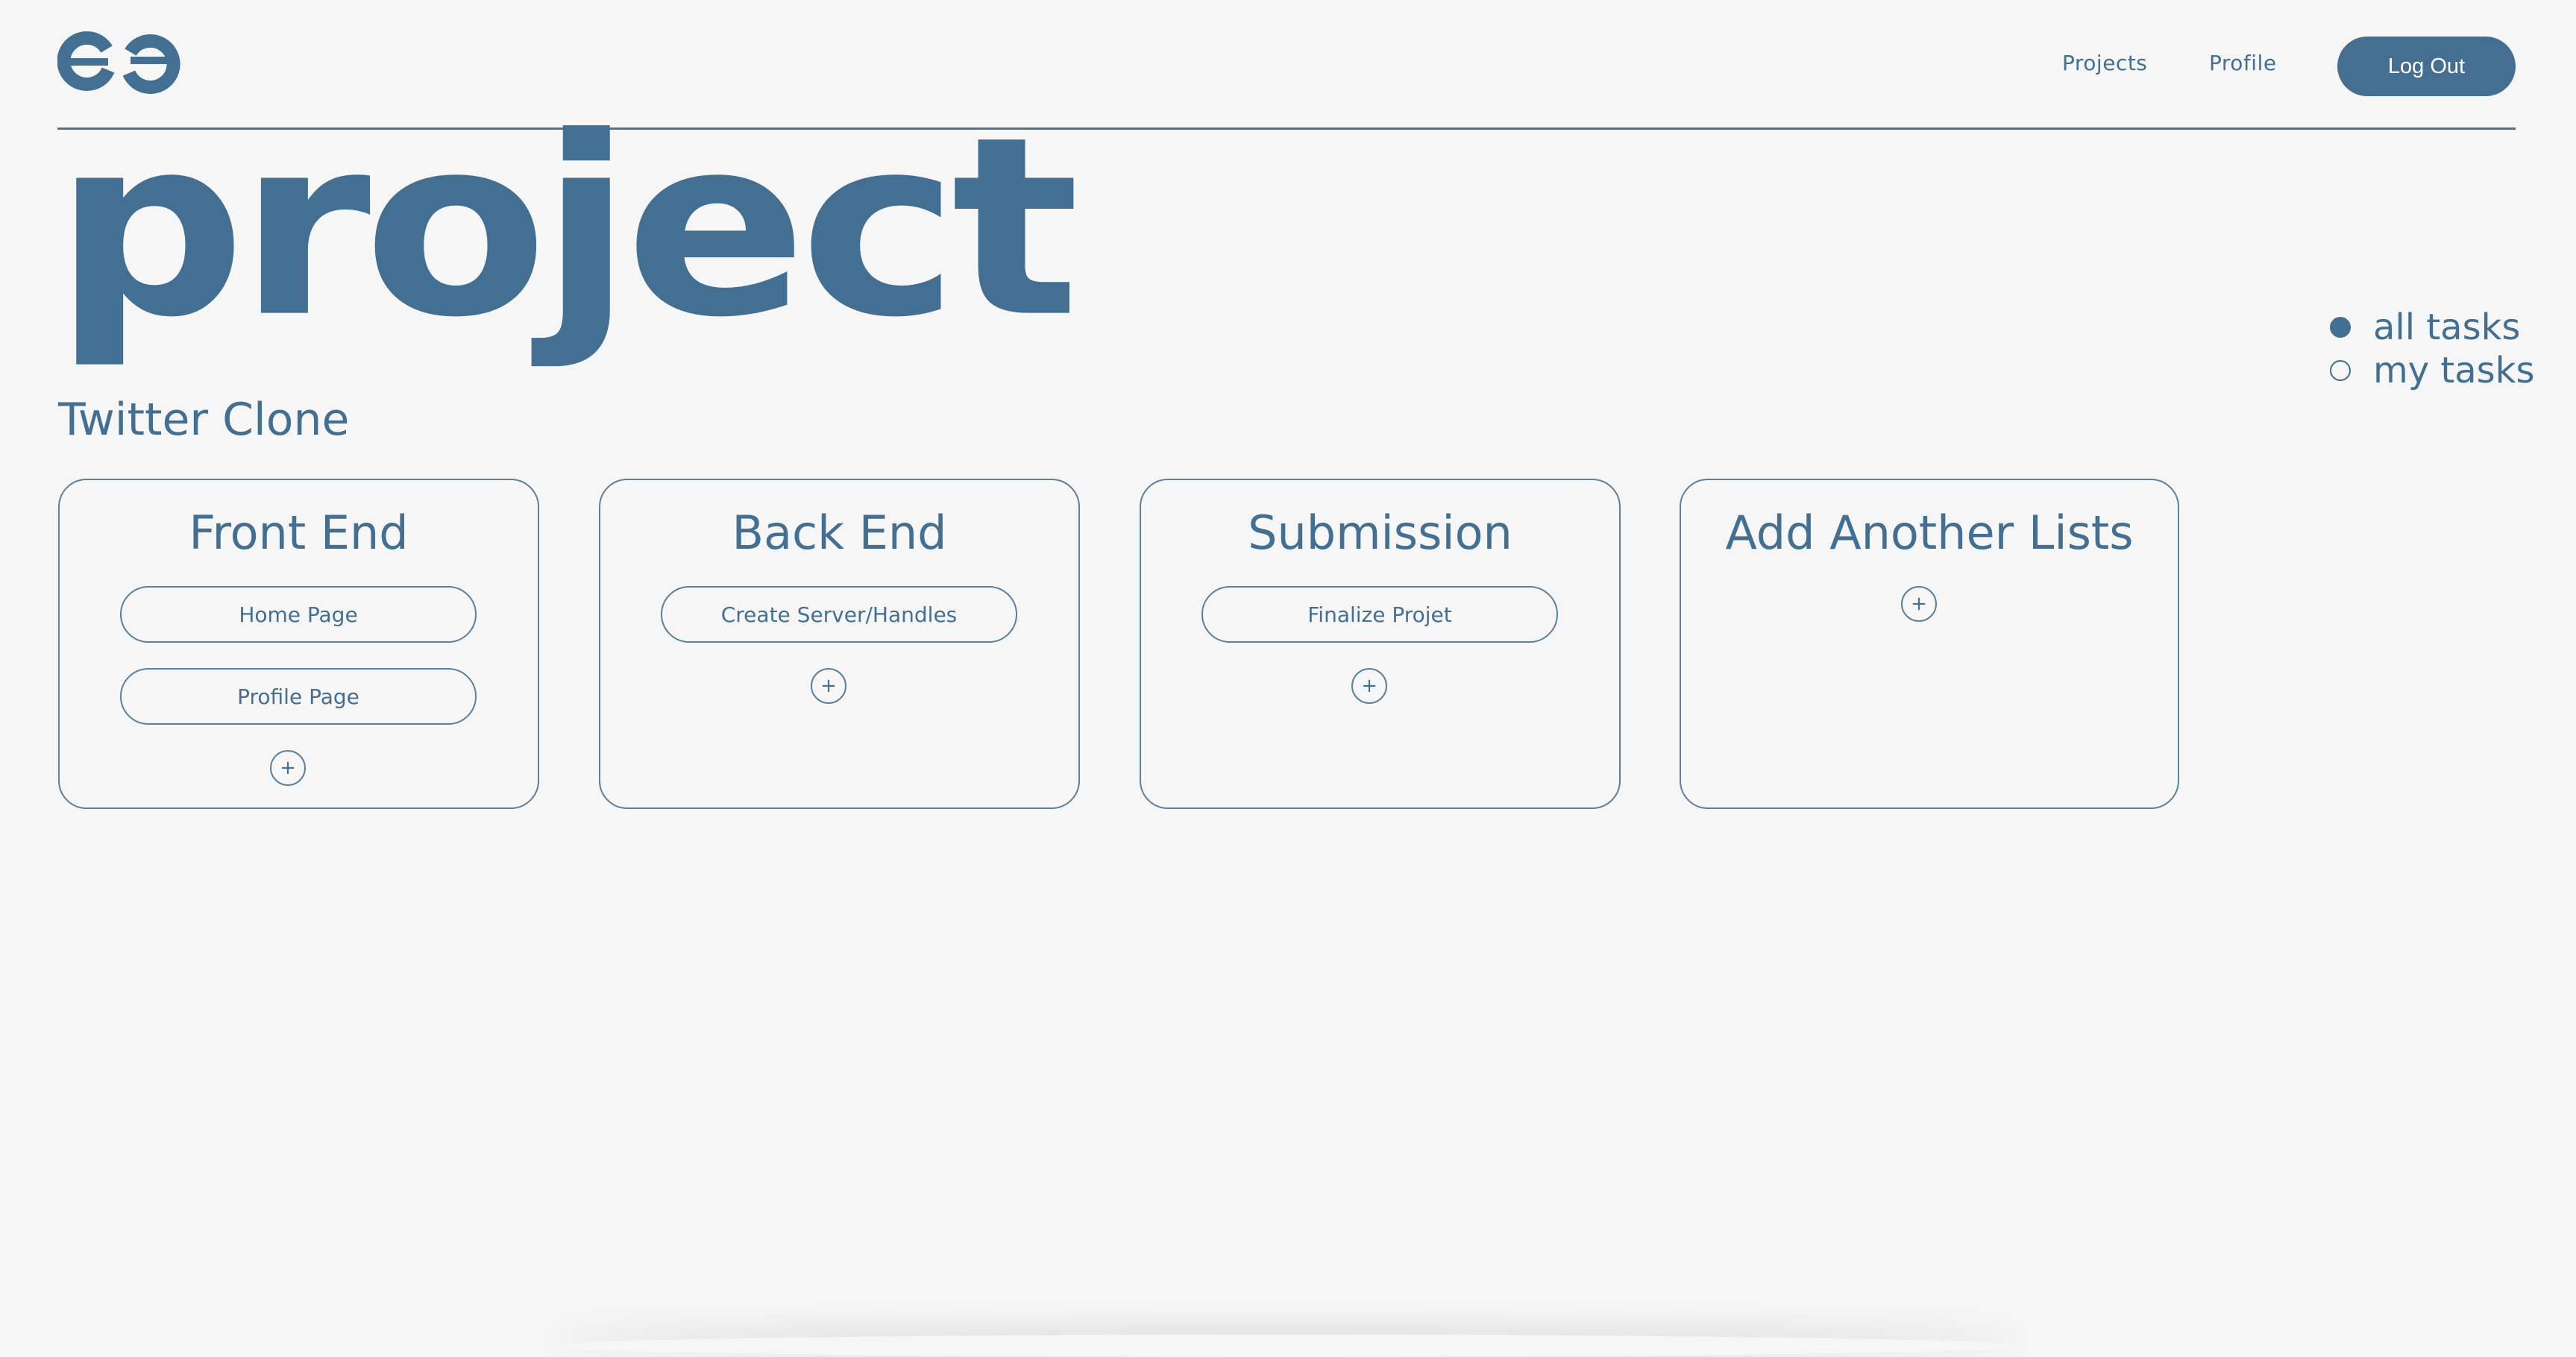 The image size is (2576, 1357). Describe the element at coordinates (1380, 614) in the screenshot. I see `task-item: Finalize Projet` at that location.